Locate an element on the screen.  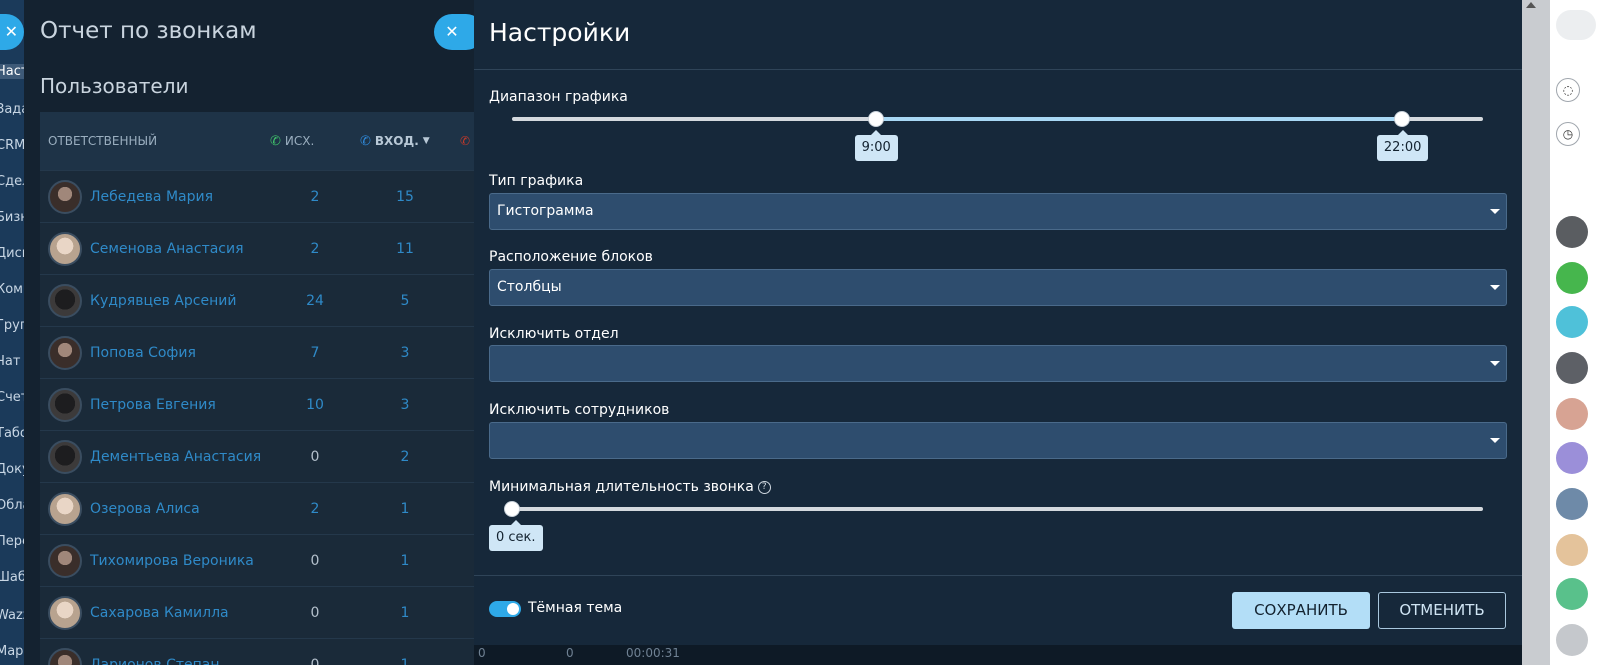
table-row: Попова София 7 3 is located at coordinates (260, 352).